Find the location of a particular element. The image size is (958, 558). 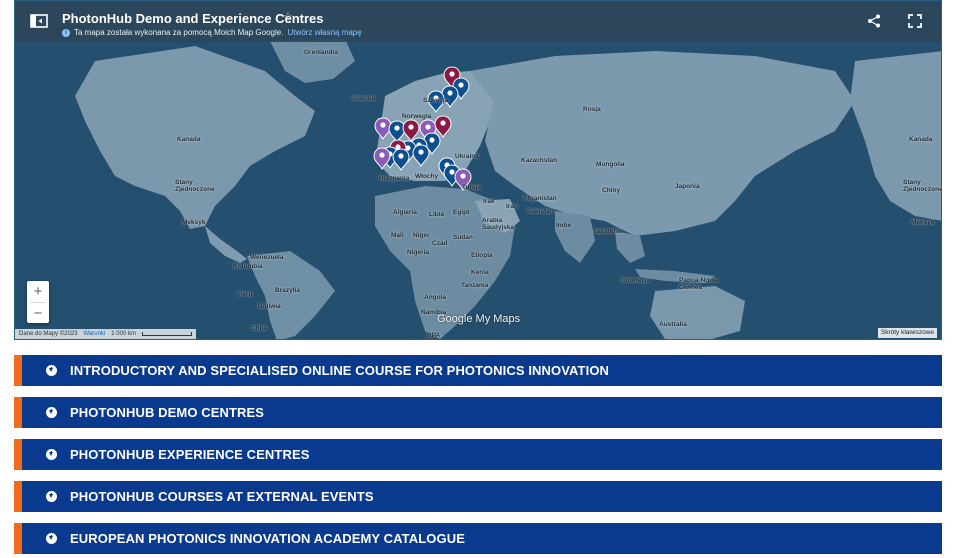

map-label-russia: Rosja is located at coordinates (592, 109).